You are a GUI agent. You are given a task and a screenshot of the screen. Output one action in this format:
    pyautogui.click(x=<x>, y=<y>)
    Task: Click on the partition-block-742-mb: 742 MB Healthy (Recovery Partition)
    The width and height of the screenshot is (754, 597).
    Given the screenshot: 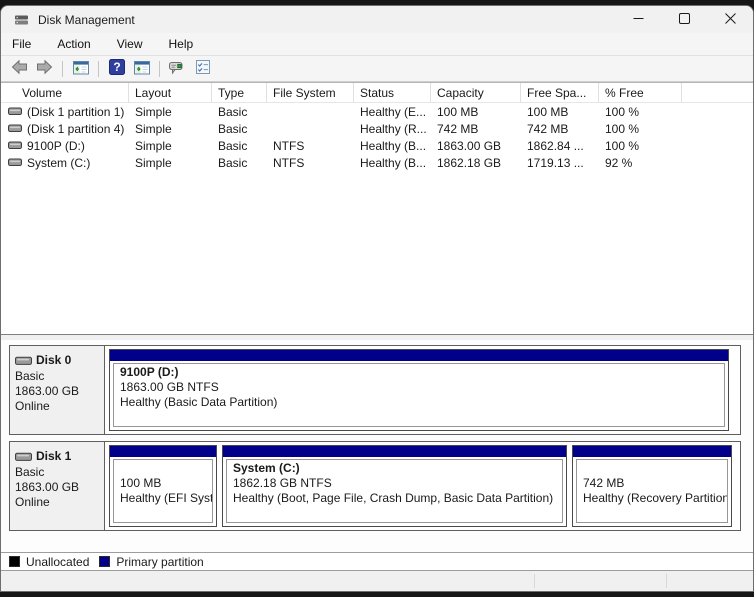 What is the action you would take?
    pyautogui.click(x=652, y=486)
    